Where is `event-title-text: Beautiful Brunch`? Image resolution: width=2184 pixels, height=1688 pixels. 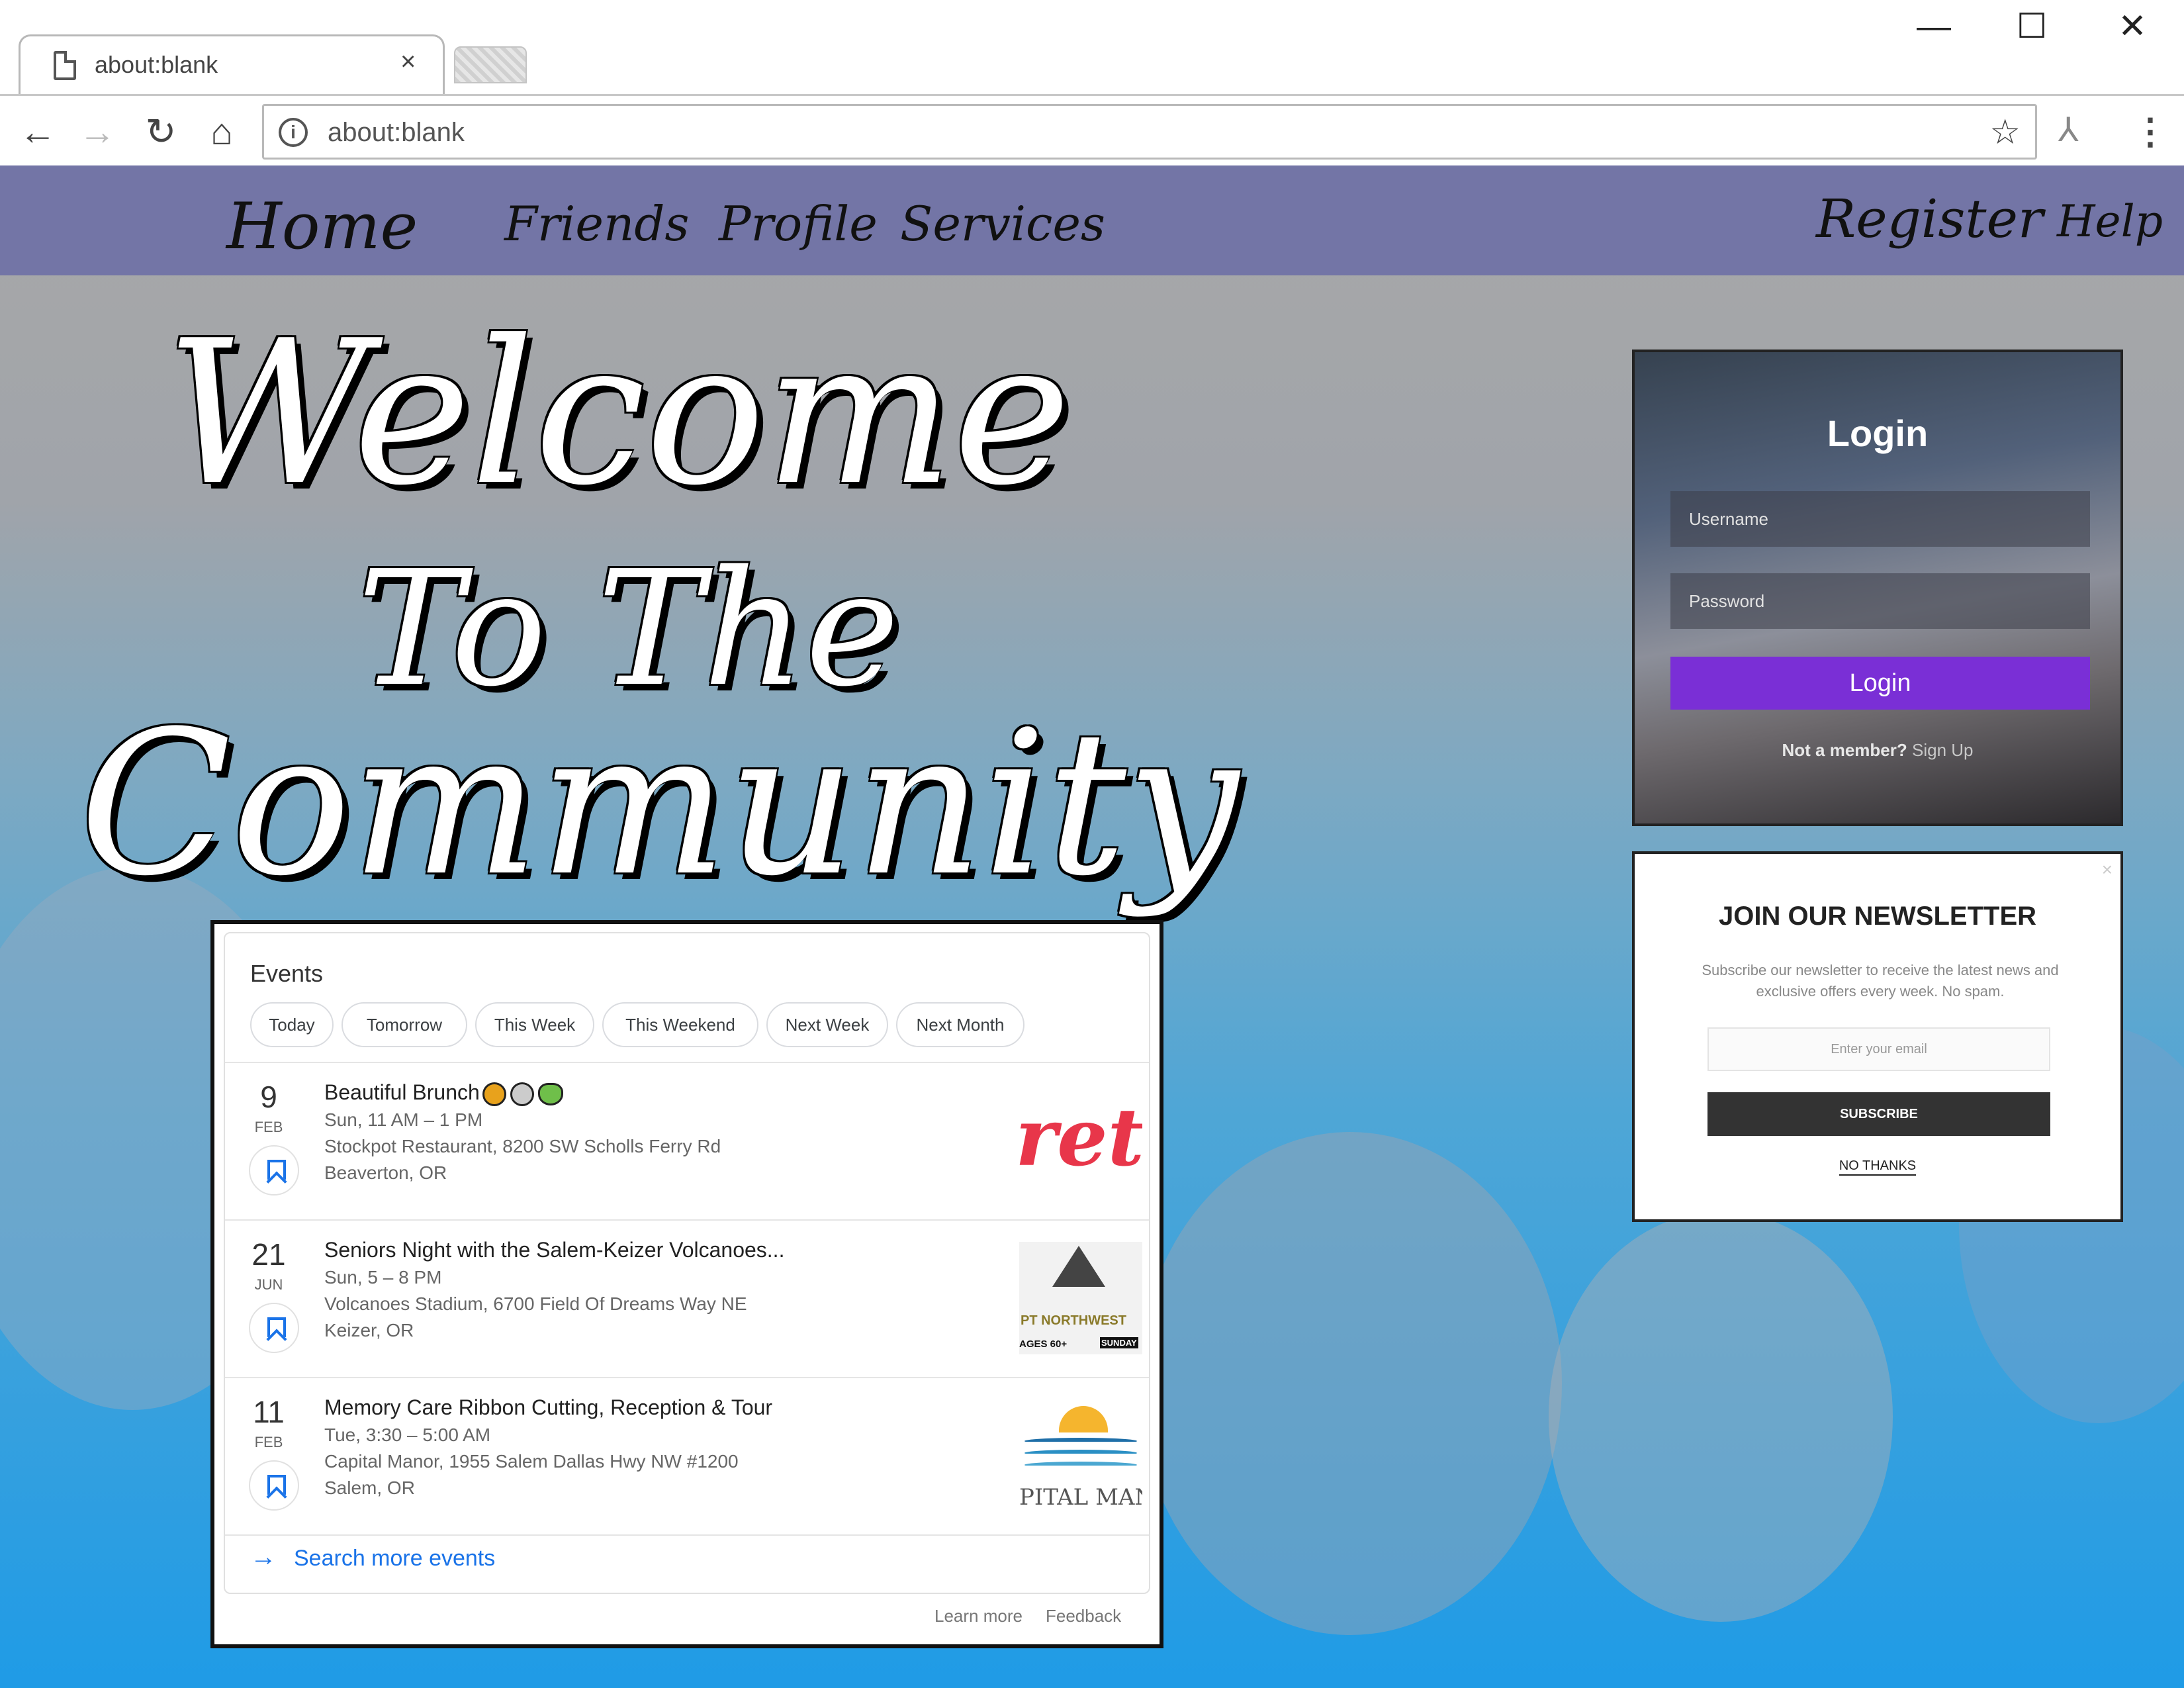 event-title-text: Beautiful Brunch is located at coordinates (402, 1092).